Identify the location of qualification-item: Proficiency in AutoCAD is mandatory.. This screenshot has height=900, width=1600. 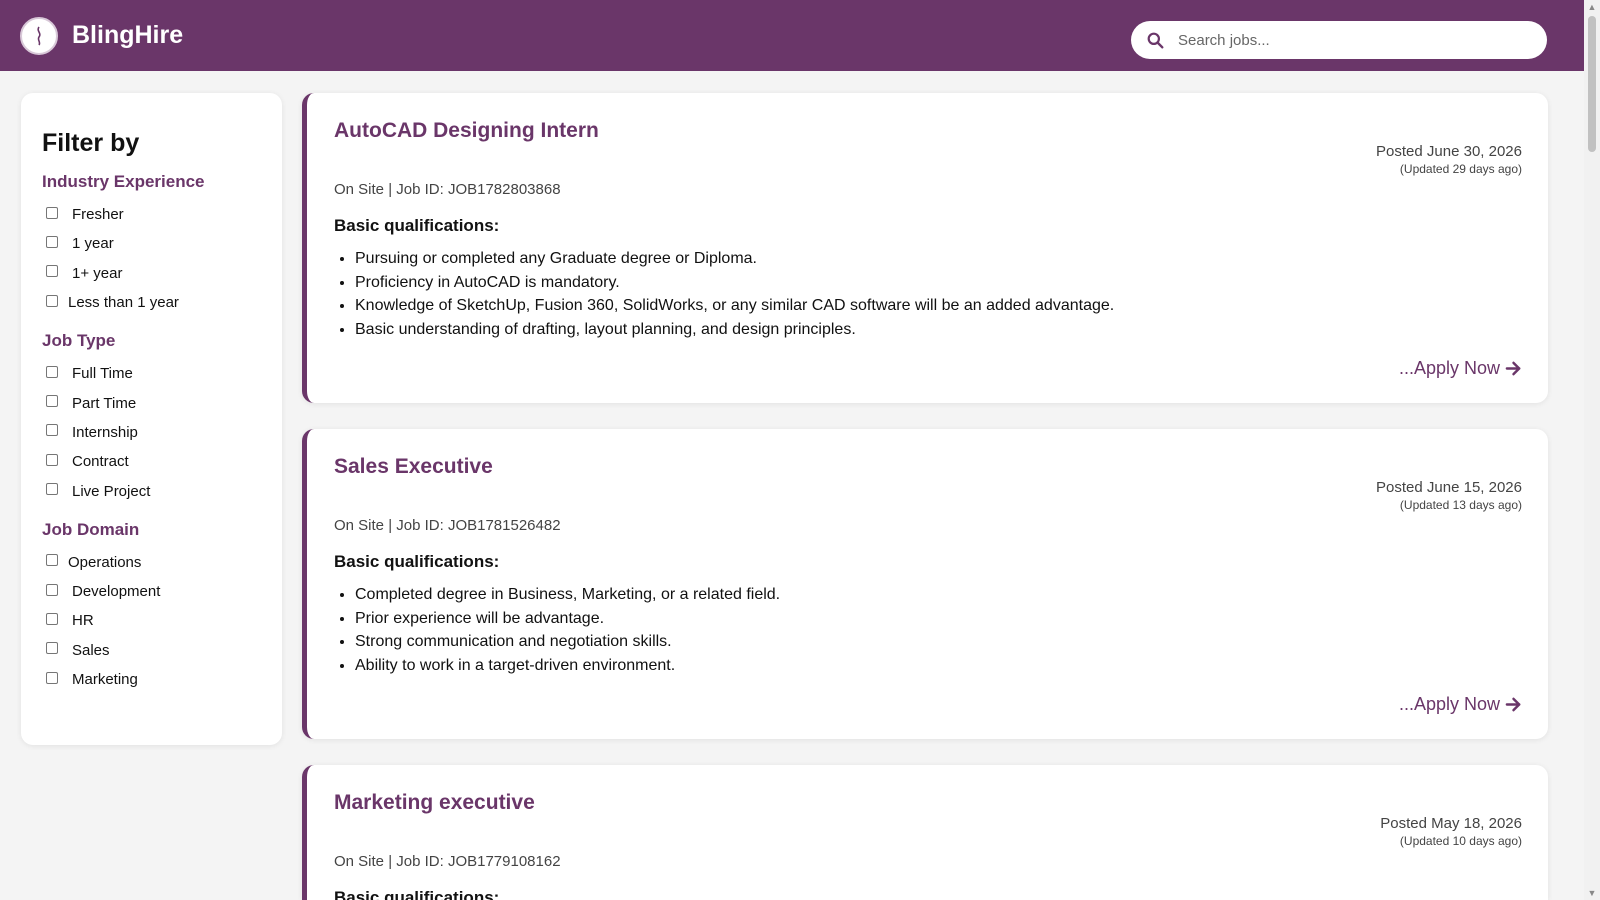
(938, 286).